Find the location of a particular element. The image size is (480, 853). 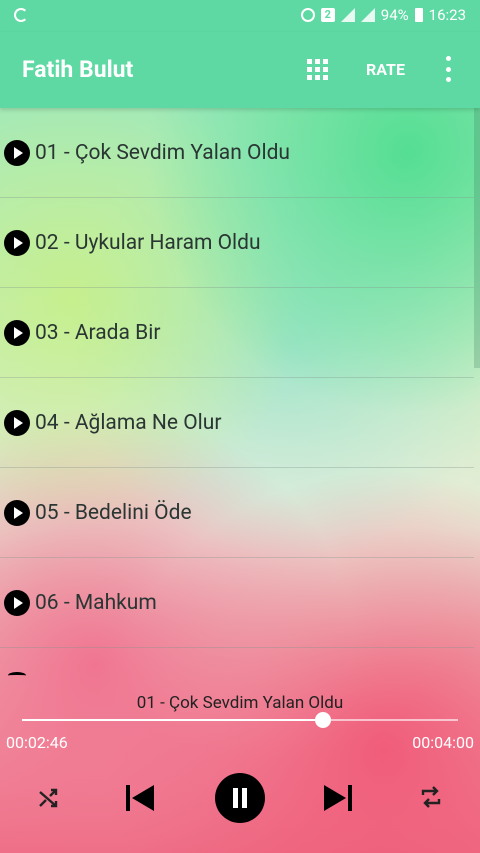

track-title: 02 - Uykular Haram Oldu is located at coordinates (148, 242).